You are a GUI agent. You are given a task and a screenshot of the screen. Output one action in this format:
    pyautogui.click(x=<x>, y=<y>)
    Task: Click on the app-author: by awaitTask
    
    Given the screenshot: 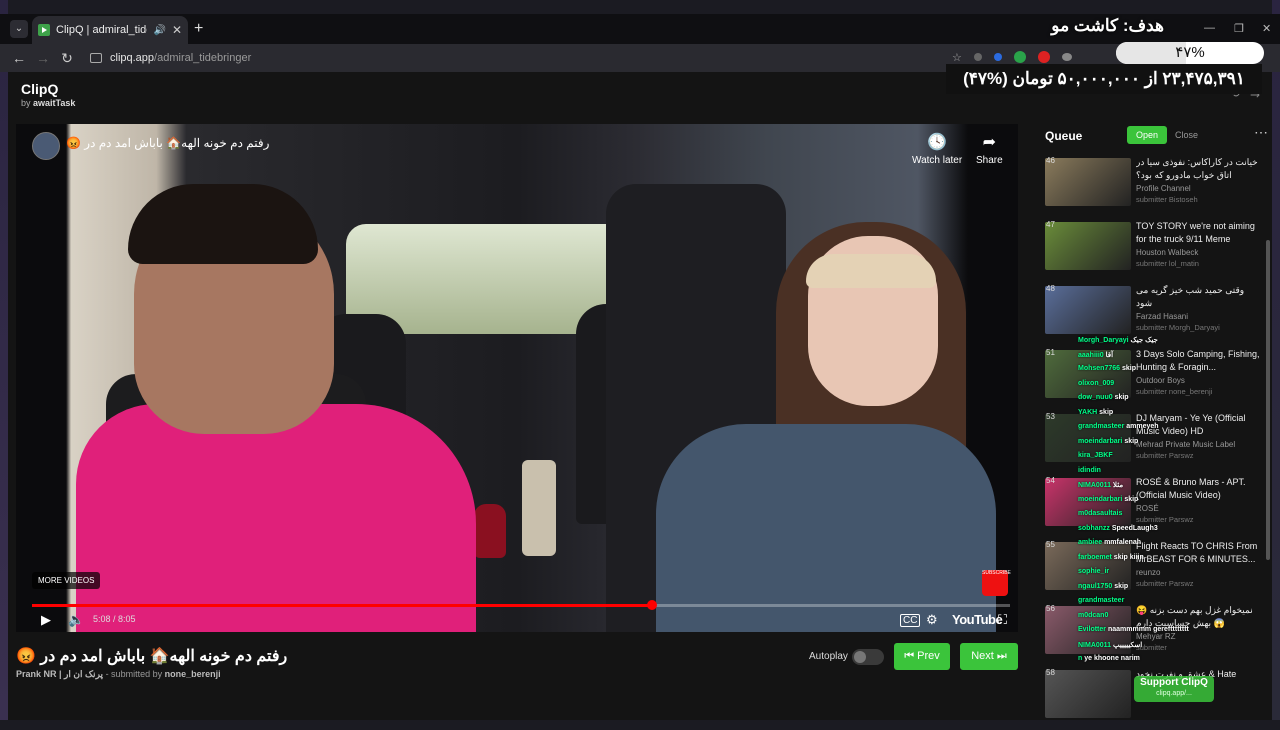 What is the action you would take?
    pyautogui.click(x=48, y=103)
    